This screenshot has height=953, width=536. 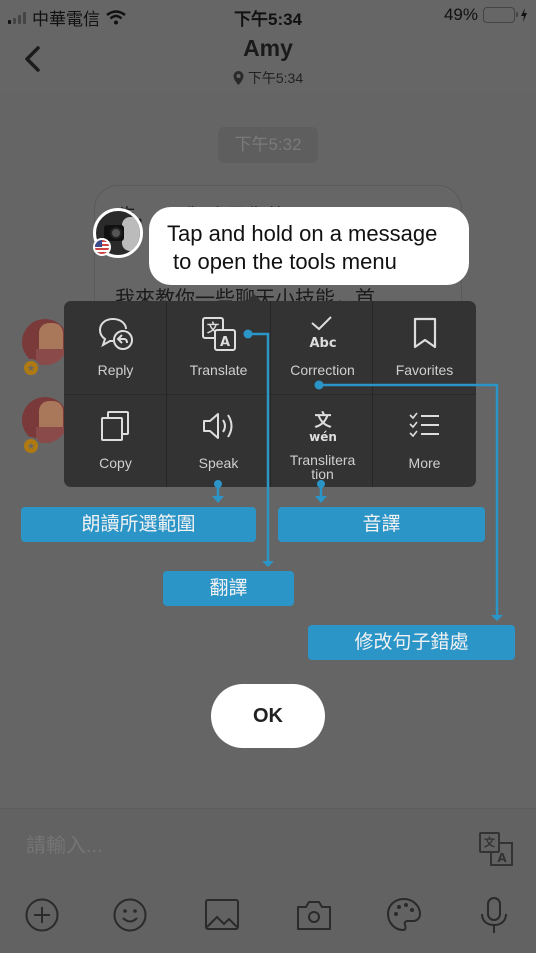 I want to click on smiley-icon, so click(x=130, y=915).